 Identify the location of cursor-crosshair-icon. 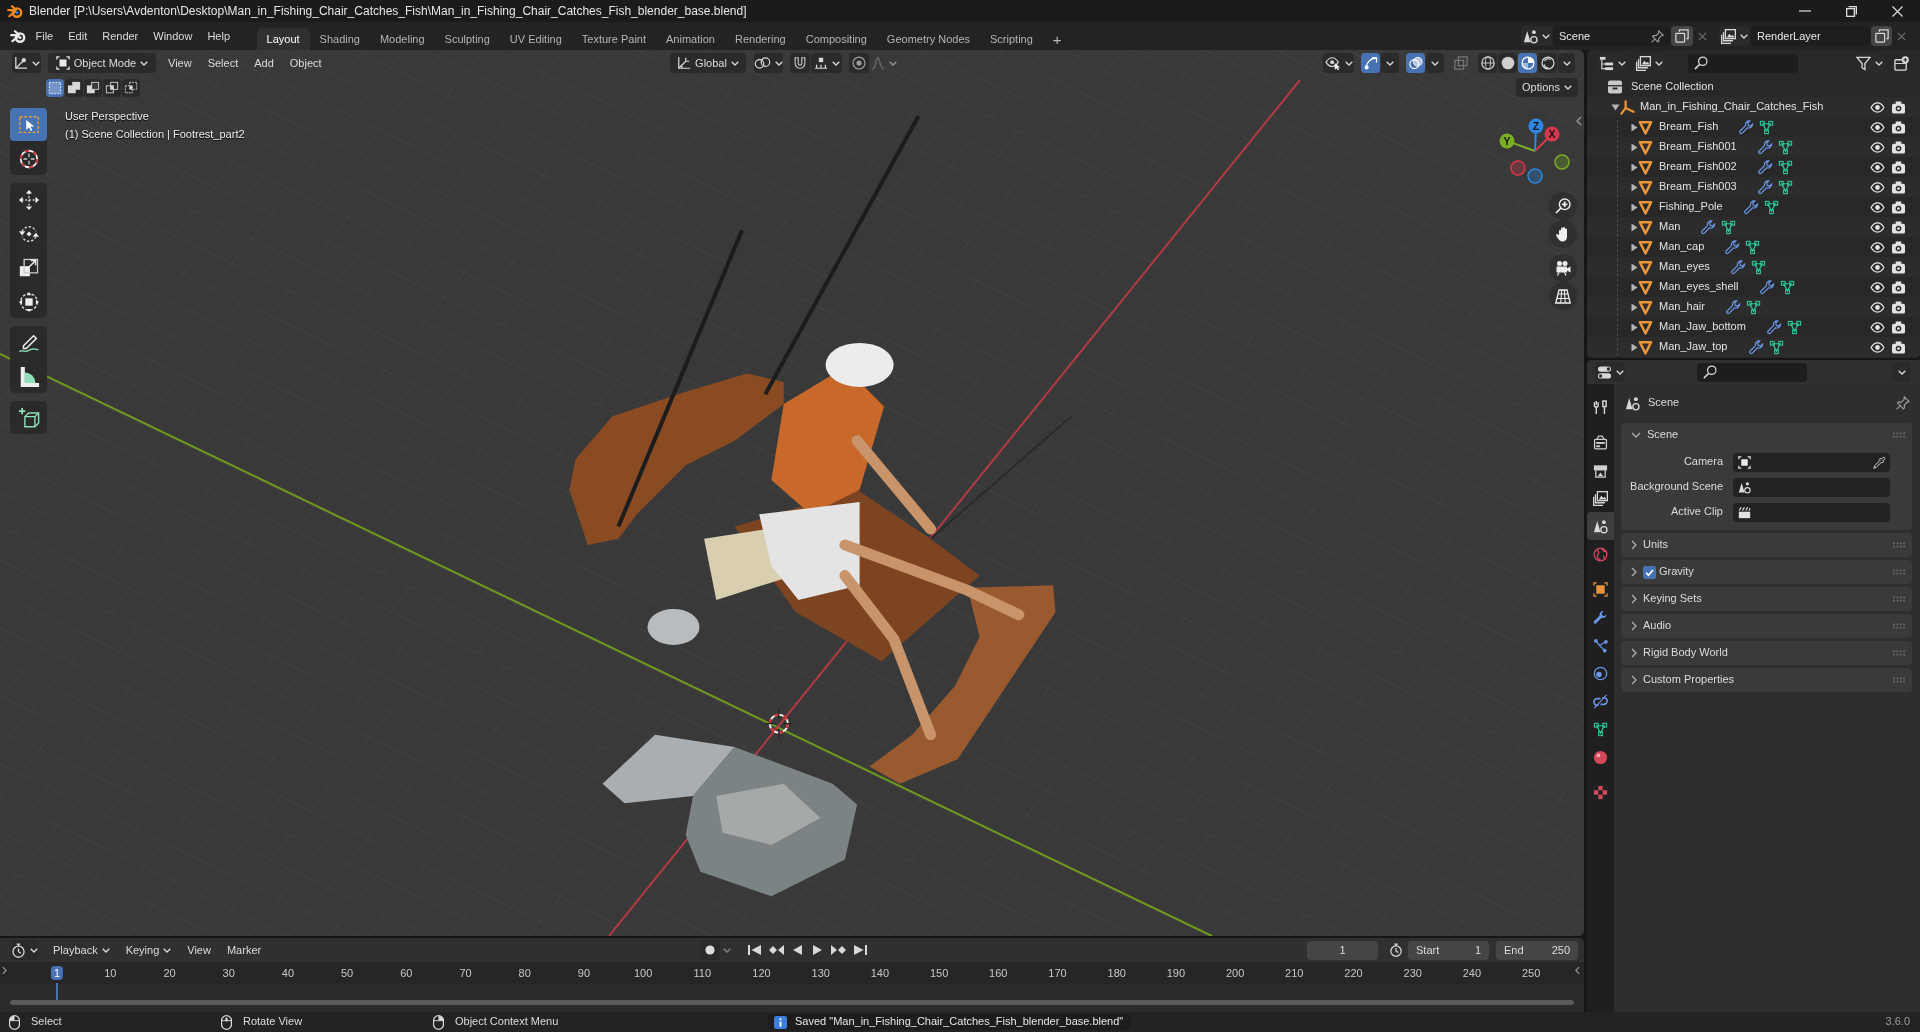
(28, 158).